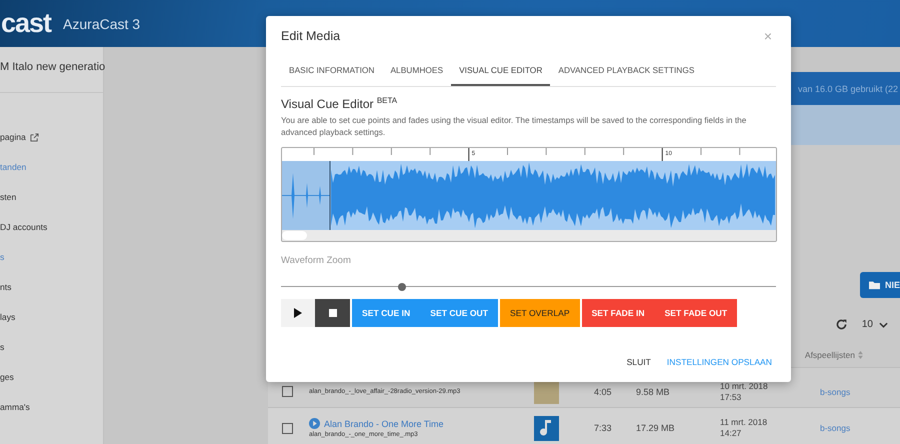 This screenshot has width=900, height=444. Describe the element at coordinates (500, 71) in the screenshot. I see `tab: VISUAL CUE EDITOR` at that location.